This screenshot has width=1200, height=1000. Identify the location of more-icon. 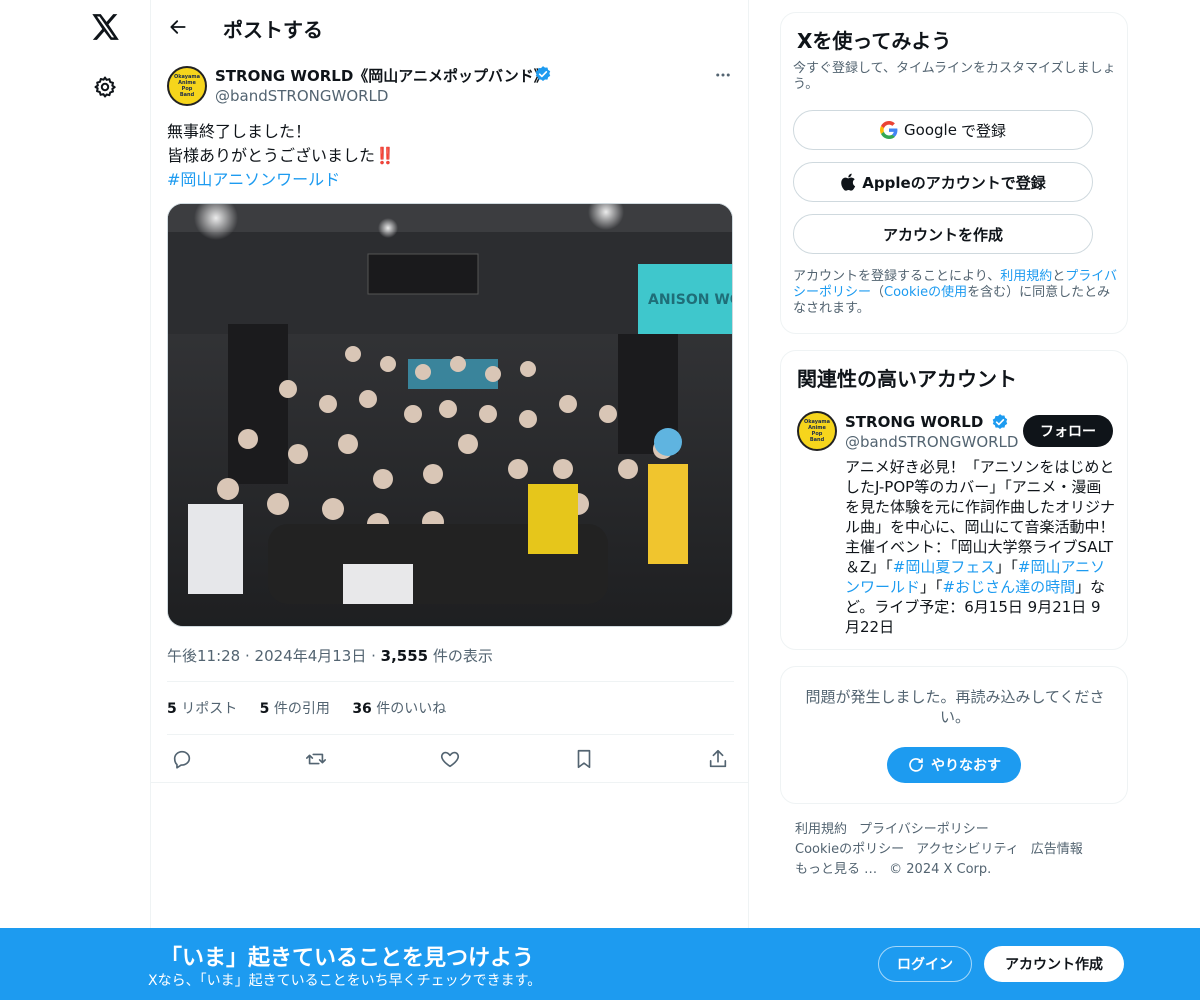
(723, 75).